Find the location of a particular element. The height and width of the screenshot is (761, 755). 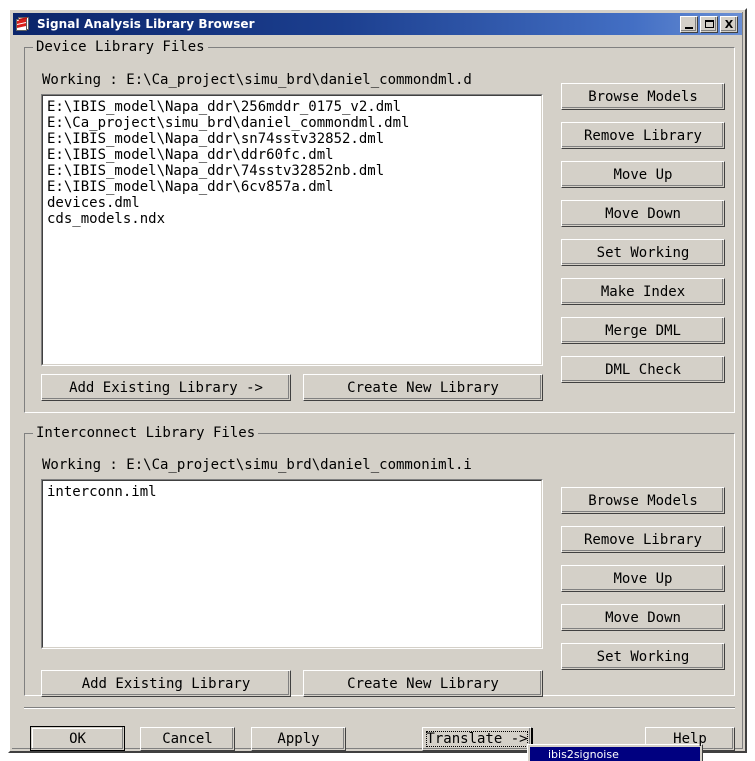

button-label: Add Existing Library -> is located at coordinates (166, 387).